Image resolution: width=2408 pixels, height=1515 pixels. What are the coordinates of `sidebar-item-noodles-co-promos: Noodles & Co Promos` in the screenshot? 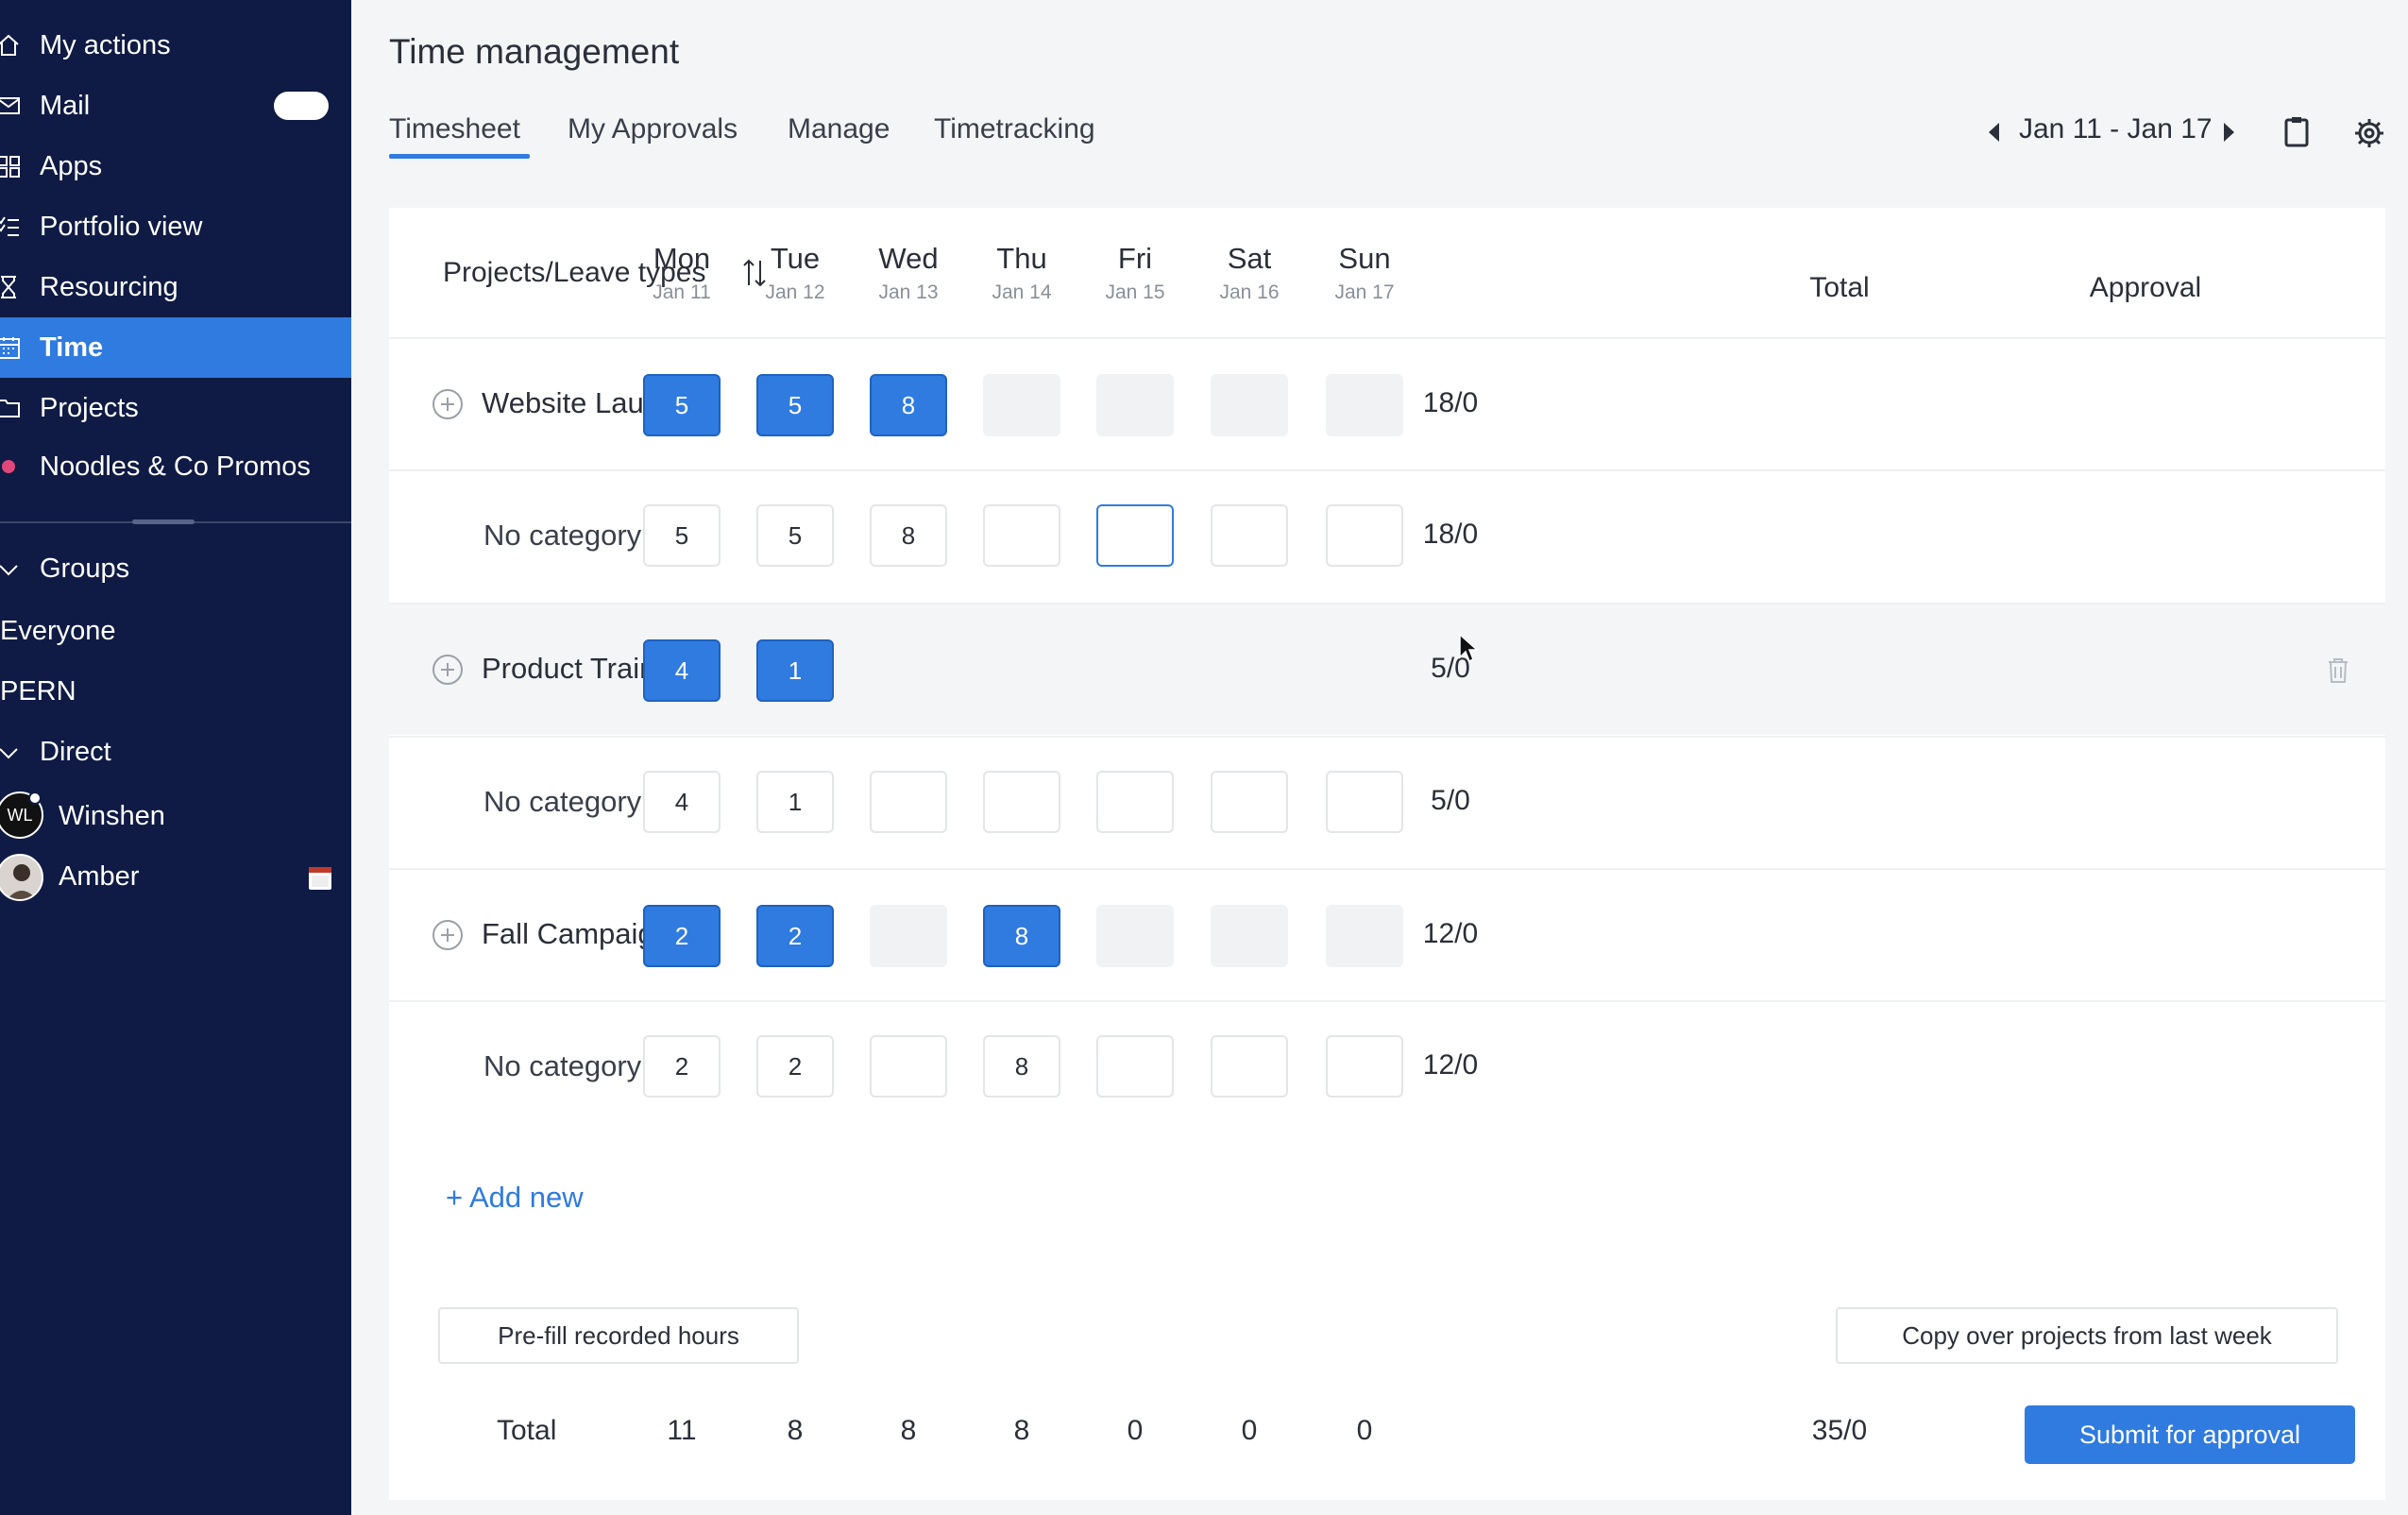 It's located at (175, 466).